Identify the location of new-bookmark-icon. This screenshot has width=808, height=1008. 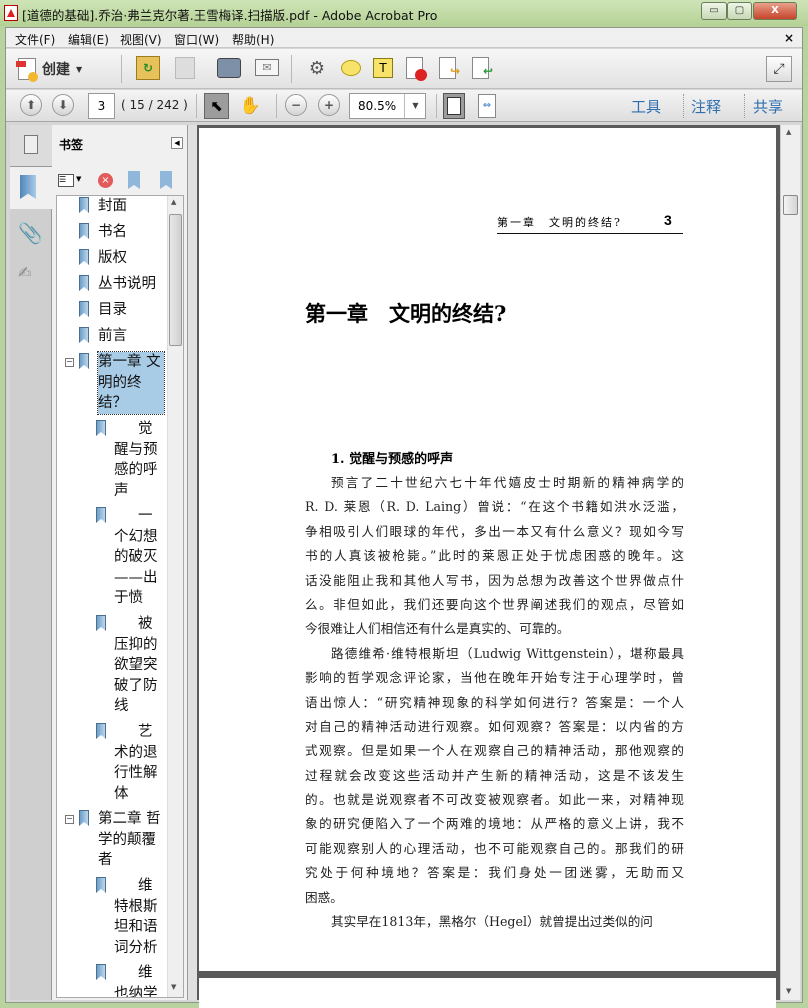
(134, 180).